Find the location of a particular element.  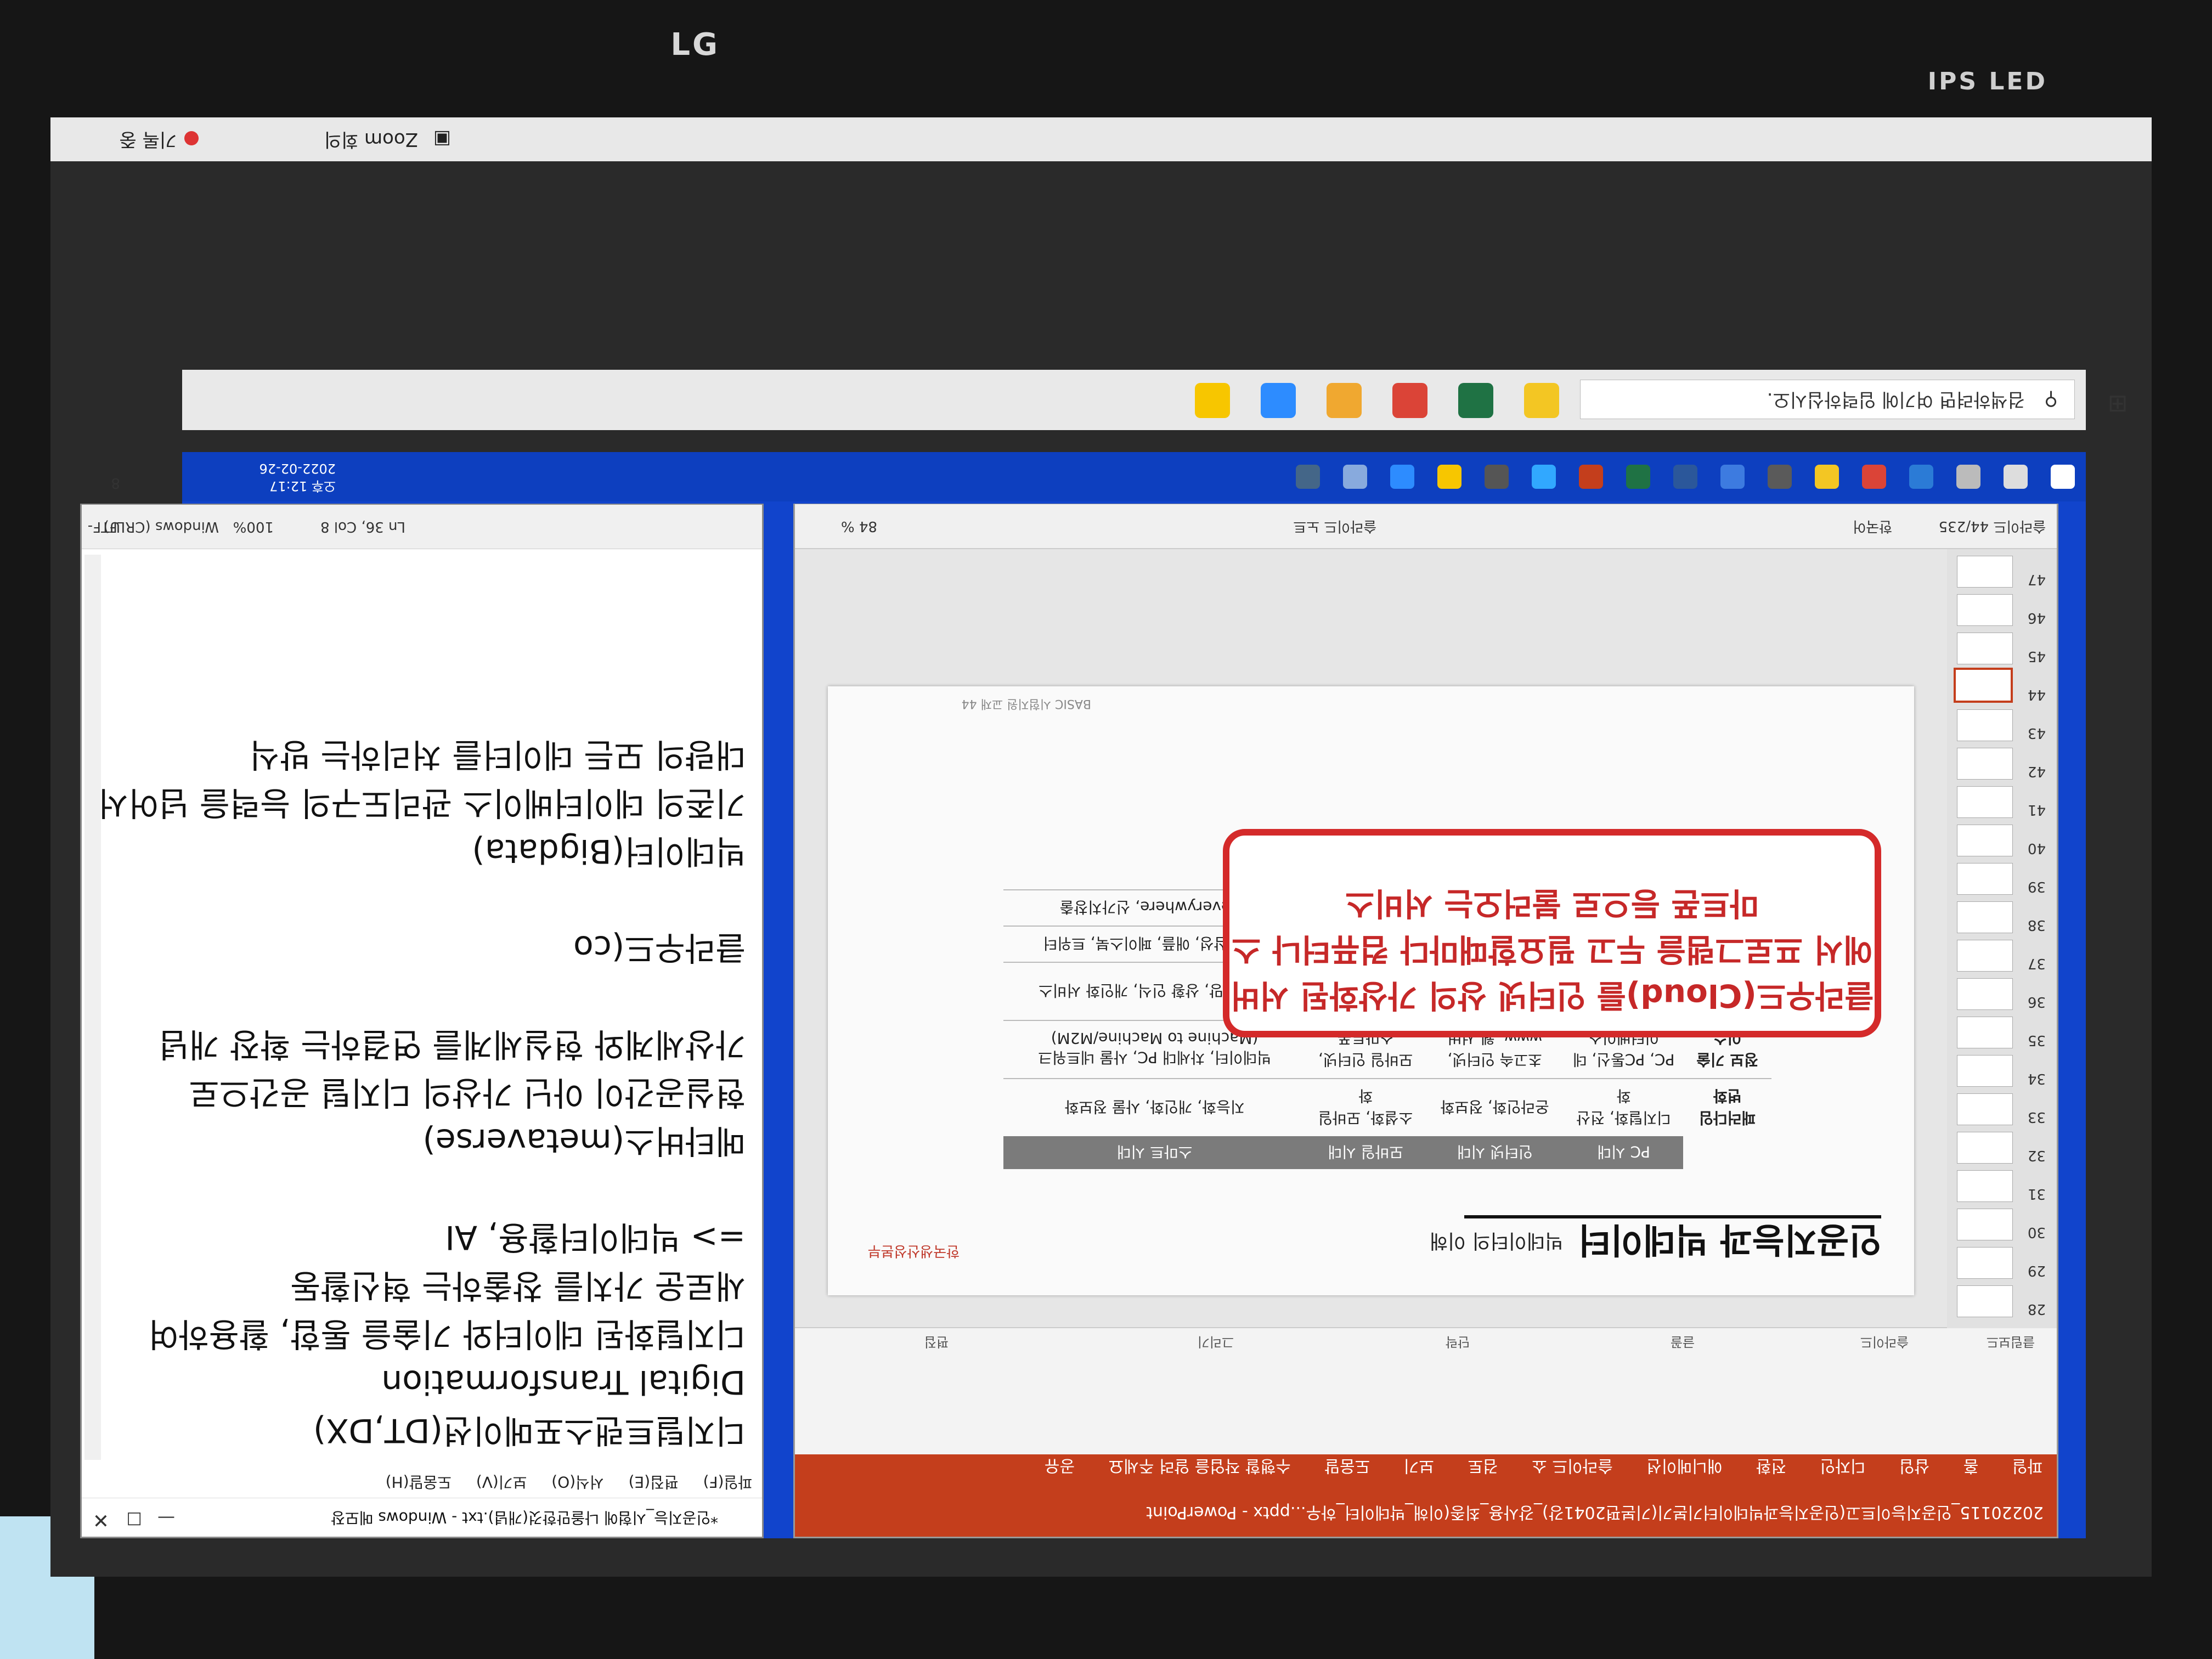

file-explorer-icon is located at coordinates (1541, 400).